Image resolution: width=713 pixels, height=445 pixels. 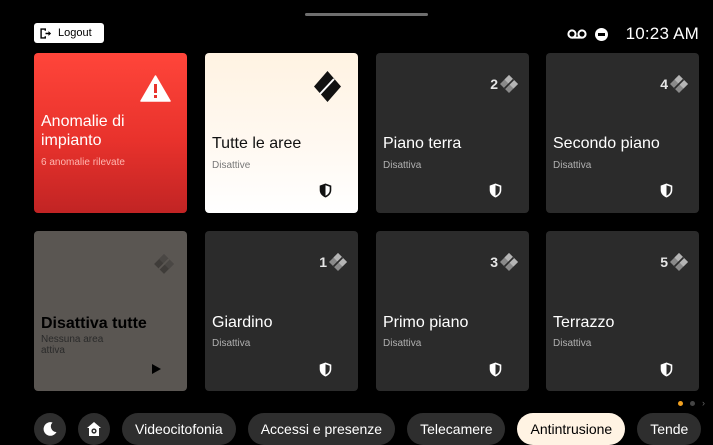 I want to click on nav-telecamere: Telecamere, so click(x=456, y=429).